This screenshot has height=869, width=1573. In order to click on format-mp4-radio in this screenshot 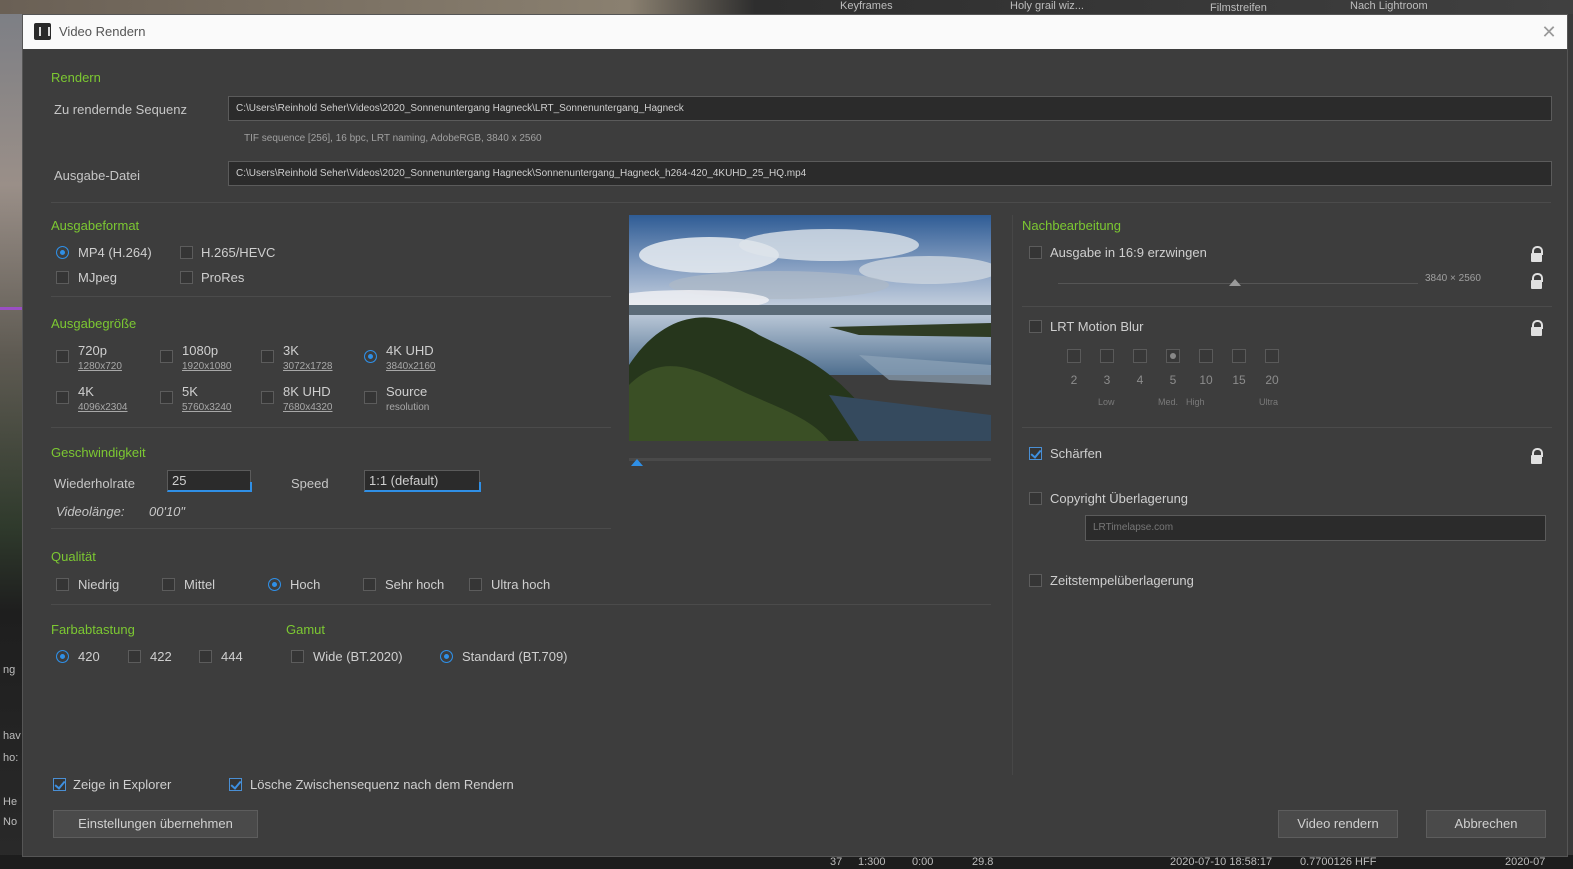, I will do `click(62, 252)`.